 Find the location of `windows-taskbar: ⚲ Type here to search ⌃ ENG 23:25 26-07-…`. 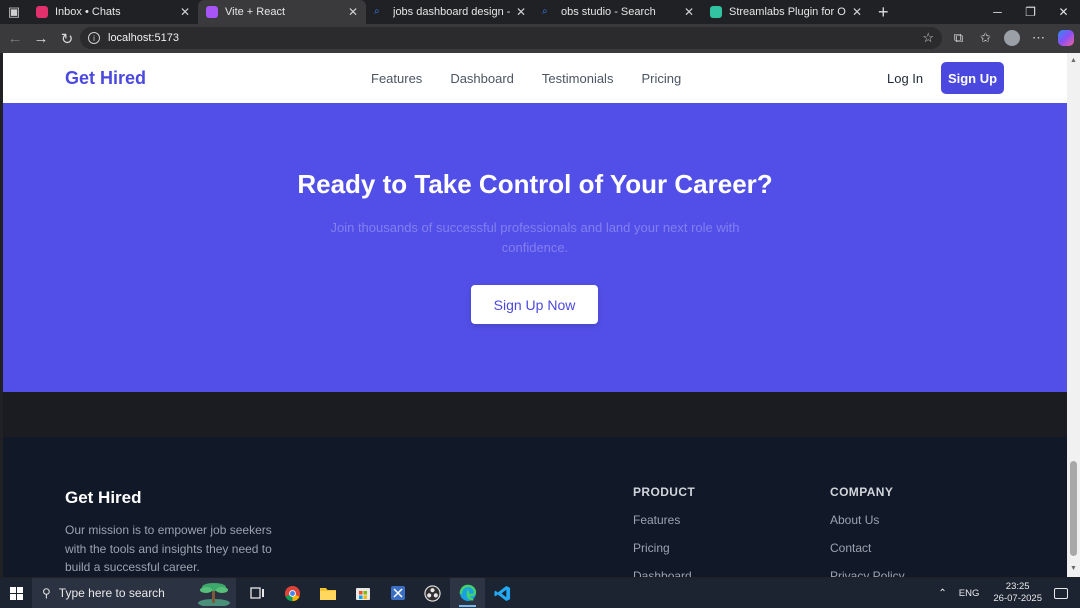

windows-taskbar: ⚲ Type here to search ⌃ ENG 23:25 26-07-… is located at coordinates (540, 593).